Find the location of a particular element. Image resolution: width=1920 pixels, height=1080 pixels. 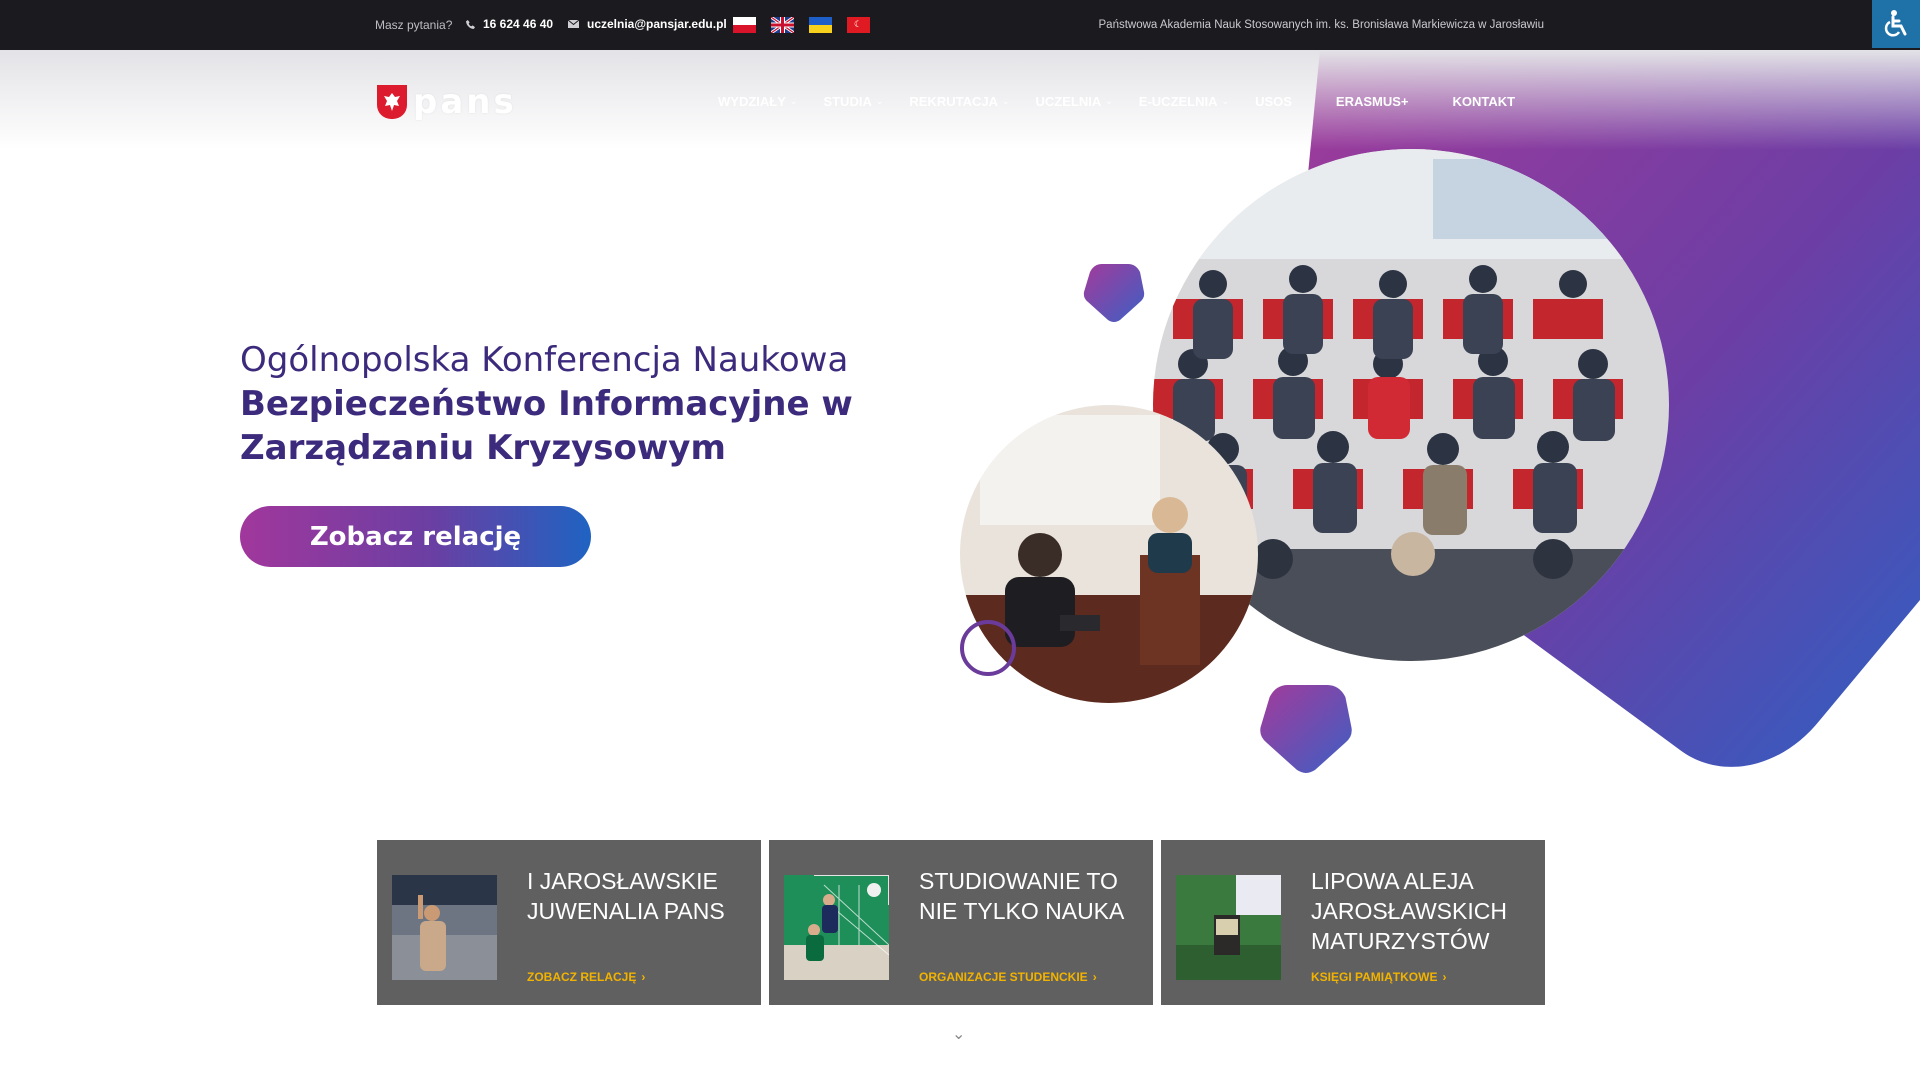

envelope-icon is located at coordinates (573, 24).